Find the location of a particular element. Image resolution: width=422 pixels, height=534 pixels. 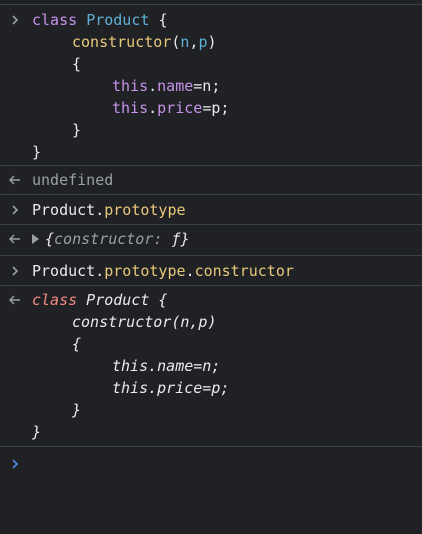

code-line: Product.prototype is located at coordinates (109, 210).